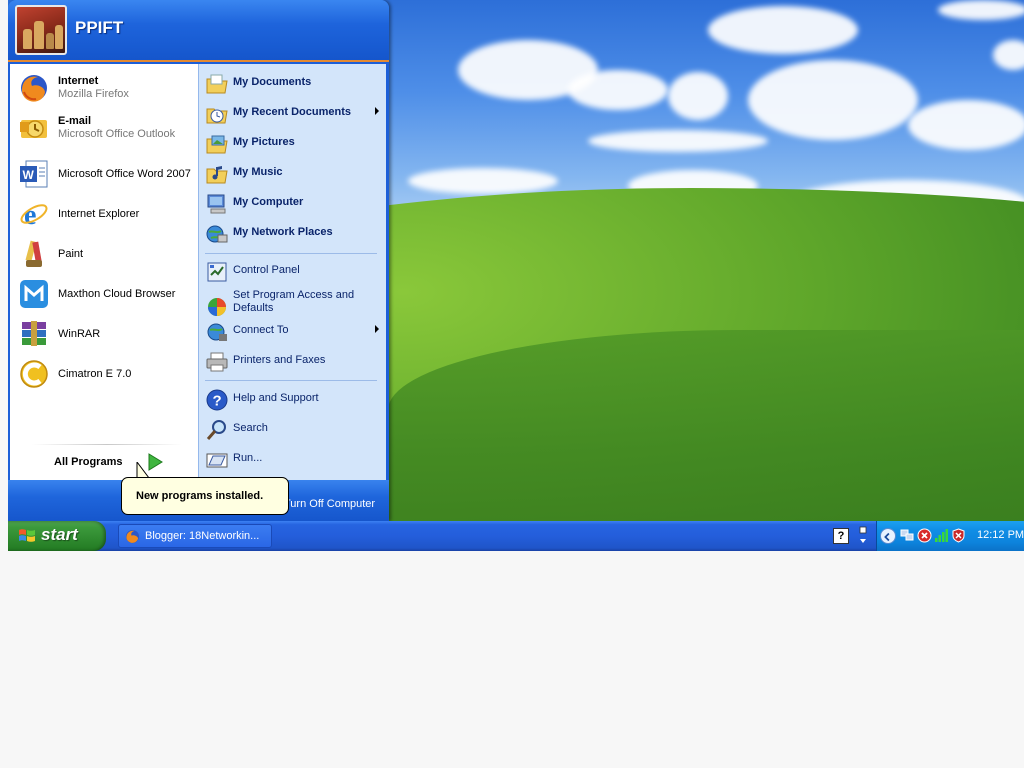 Image resolution: width=1024 pixels, height=768 pixels. What do you see at coordinates (907, 535) in the screenshot?
I see `network-connection-icon` at bounding box center [907, 535].